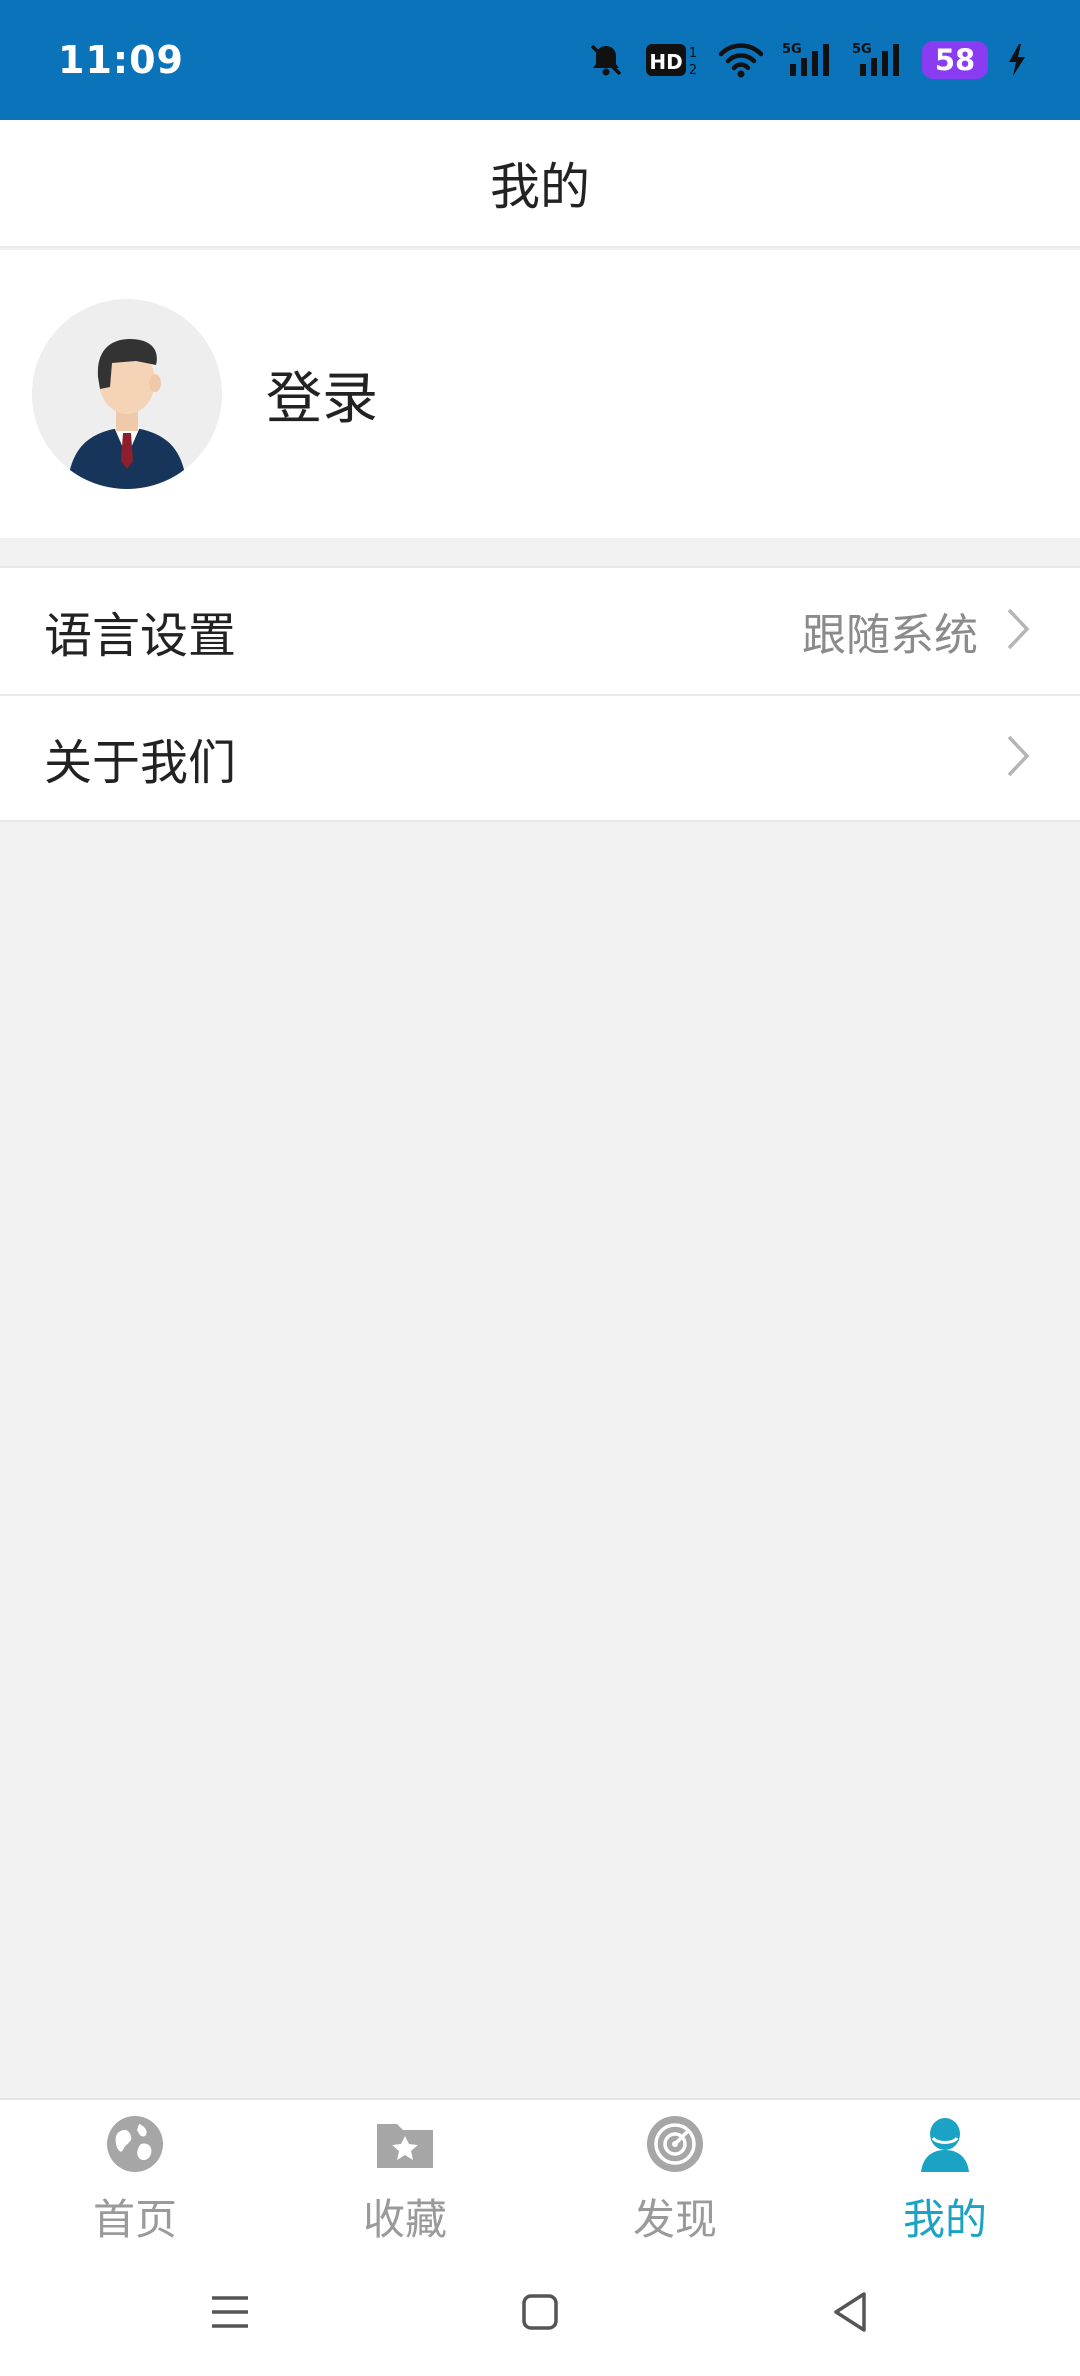 The height and width of the screenshot is (2376, 1080). I want to click on home-icon, so click(540, 2312).